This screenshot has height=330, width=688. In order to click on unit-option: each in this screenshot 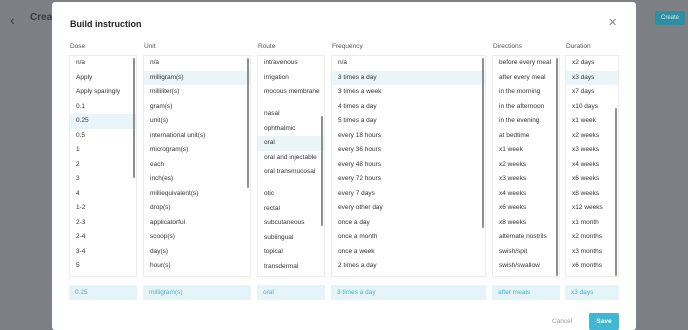, I will do `click(197, 165)`.